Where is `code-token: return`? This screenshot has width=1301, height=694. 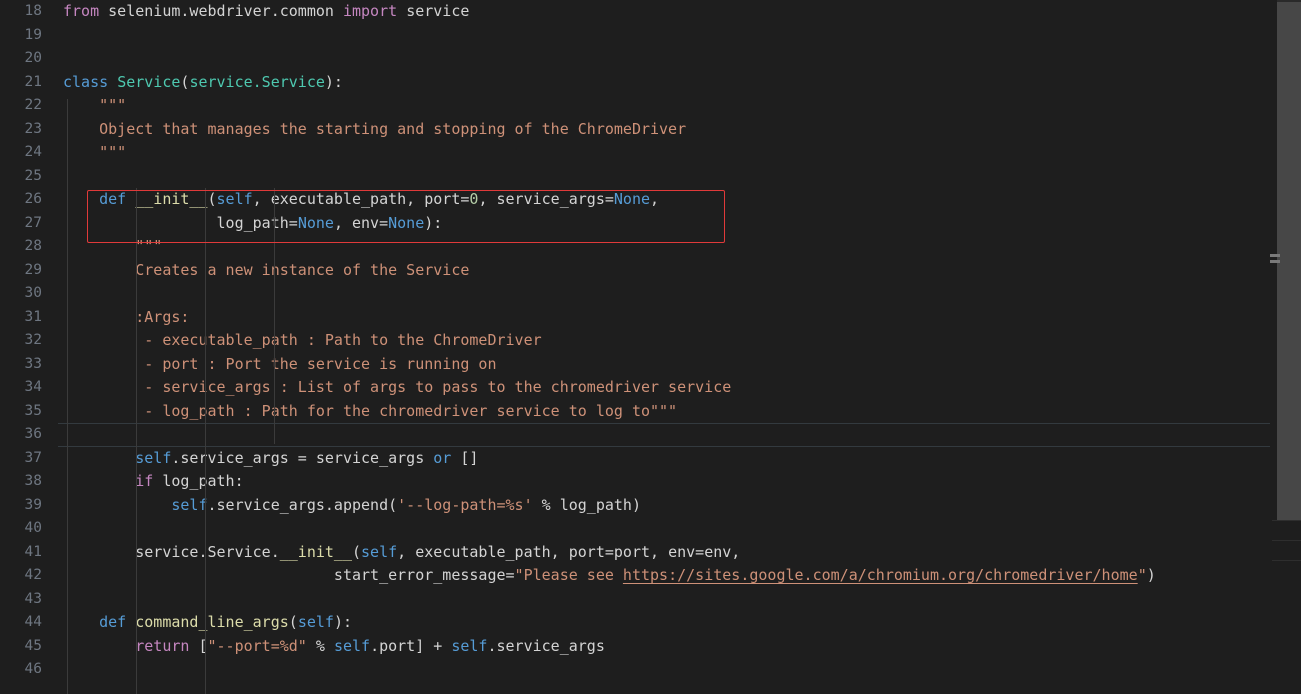
code-token: return is located at coordinates (162, 645).